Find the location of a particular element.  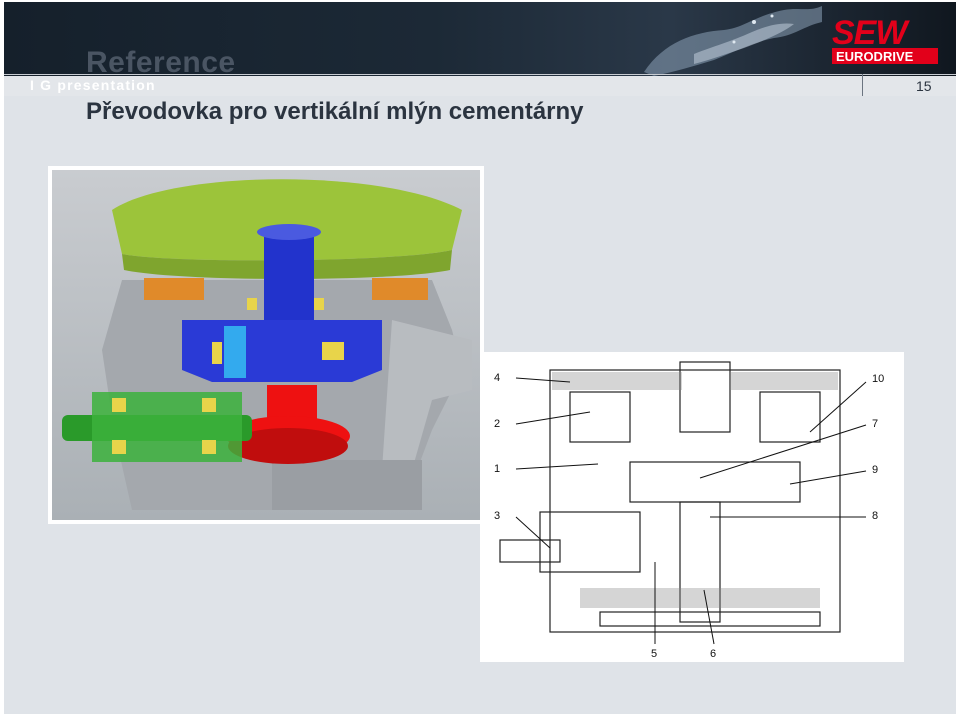

callout-label: 4 is located at coordinates (497, 378).